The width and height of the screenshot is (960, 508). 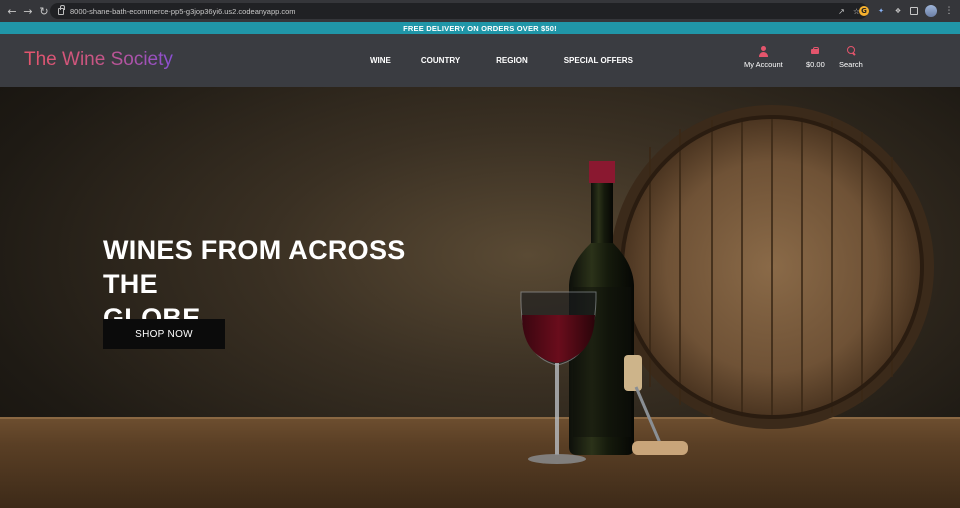 What do you see at coordinates (804, 61) in the screenshot?
I see `header-tools: My Account $0.00 Search` at bounding box center [804, 61].